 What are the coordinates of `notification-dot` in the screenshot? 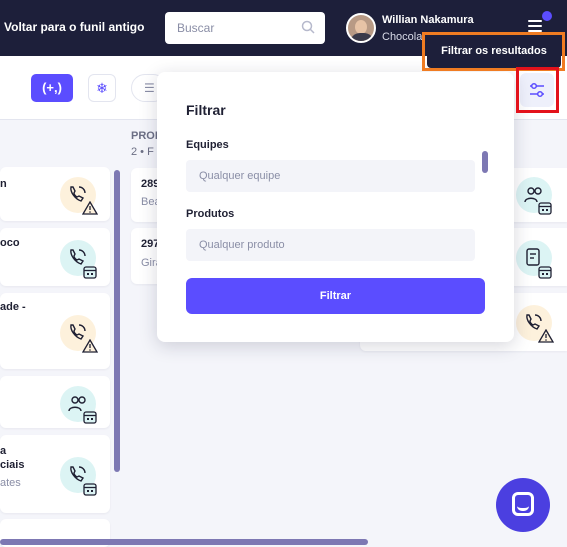 It's located at (547, 16).